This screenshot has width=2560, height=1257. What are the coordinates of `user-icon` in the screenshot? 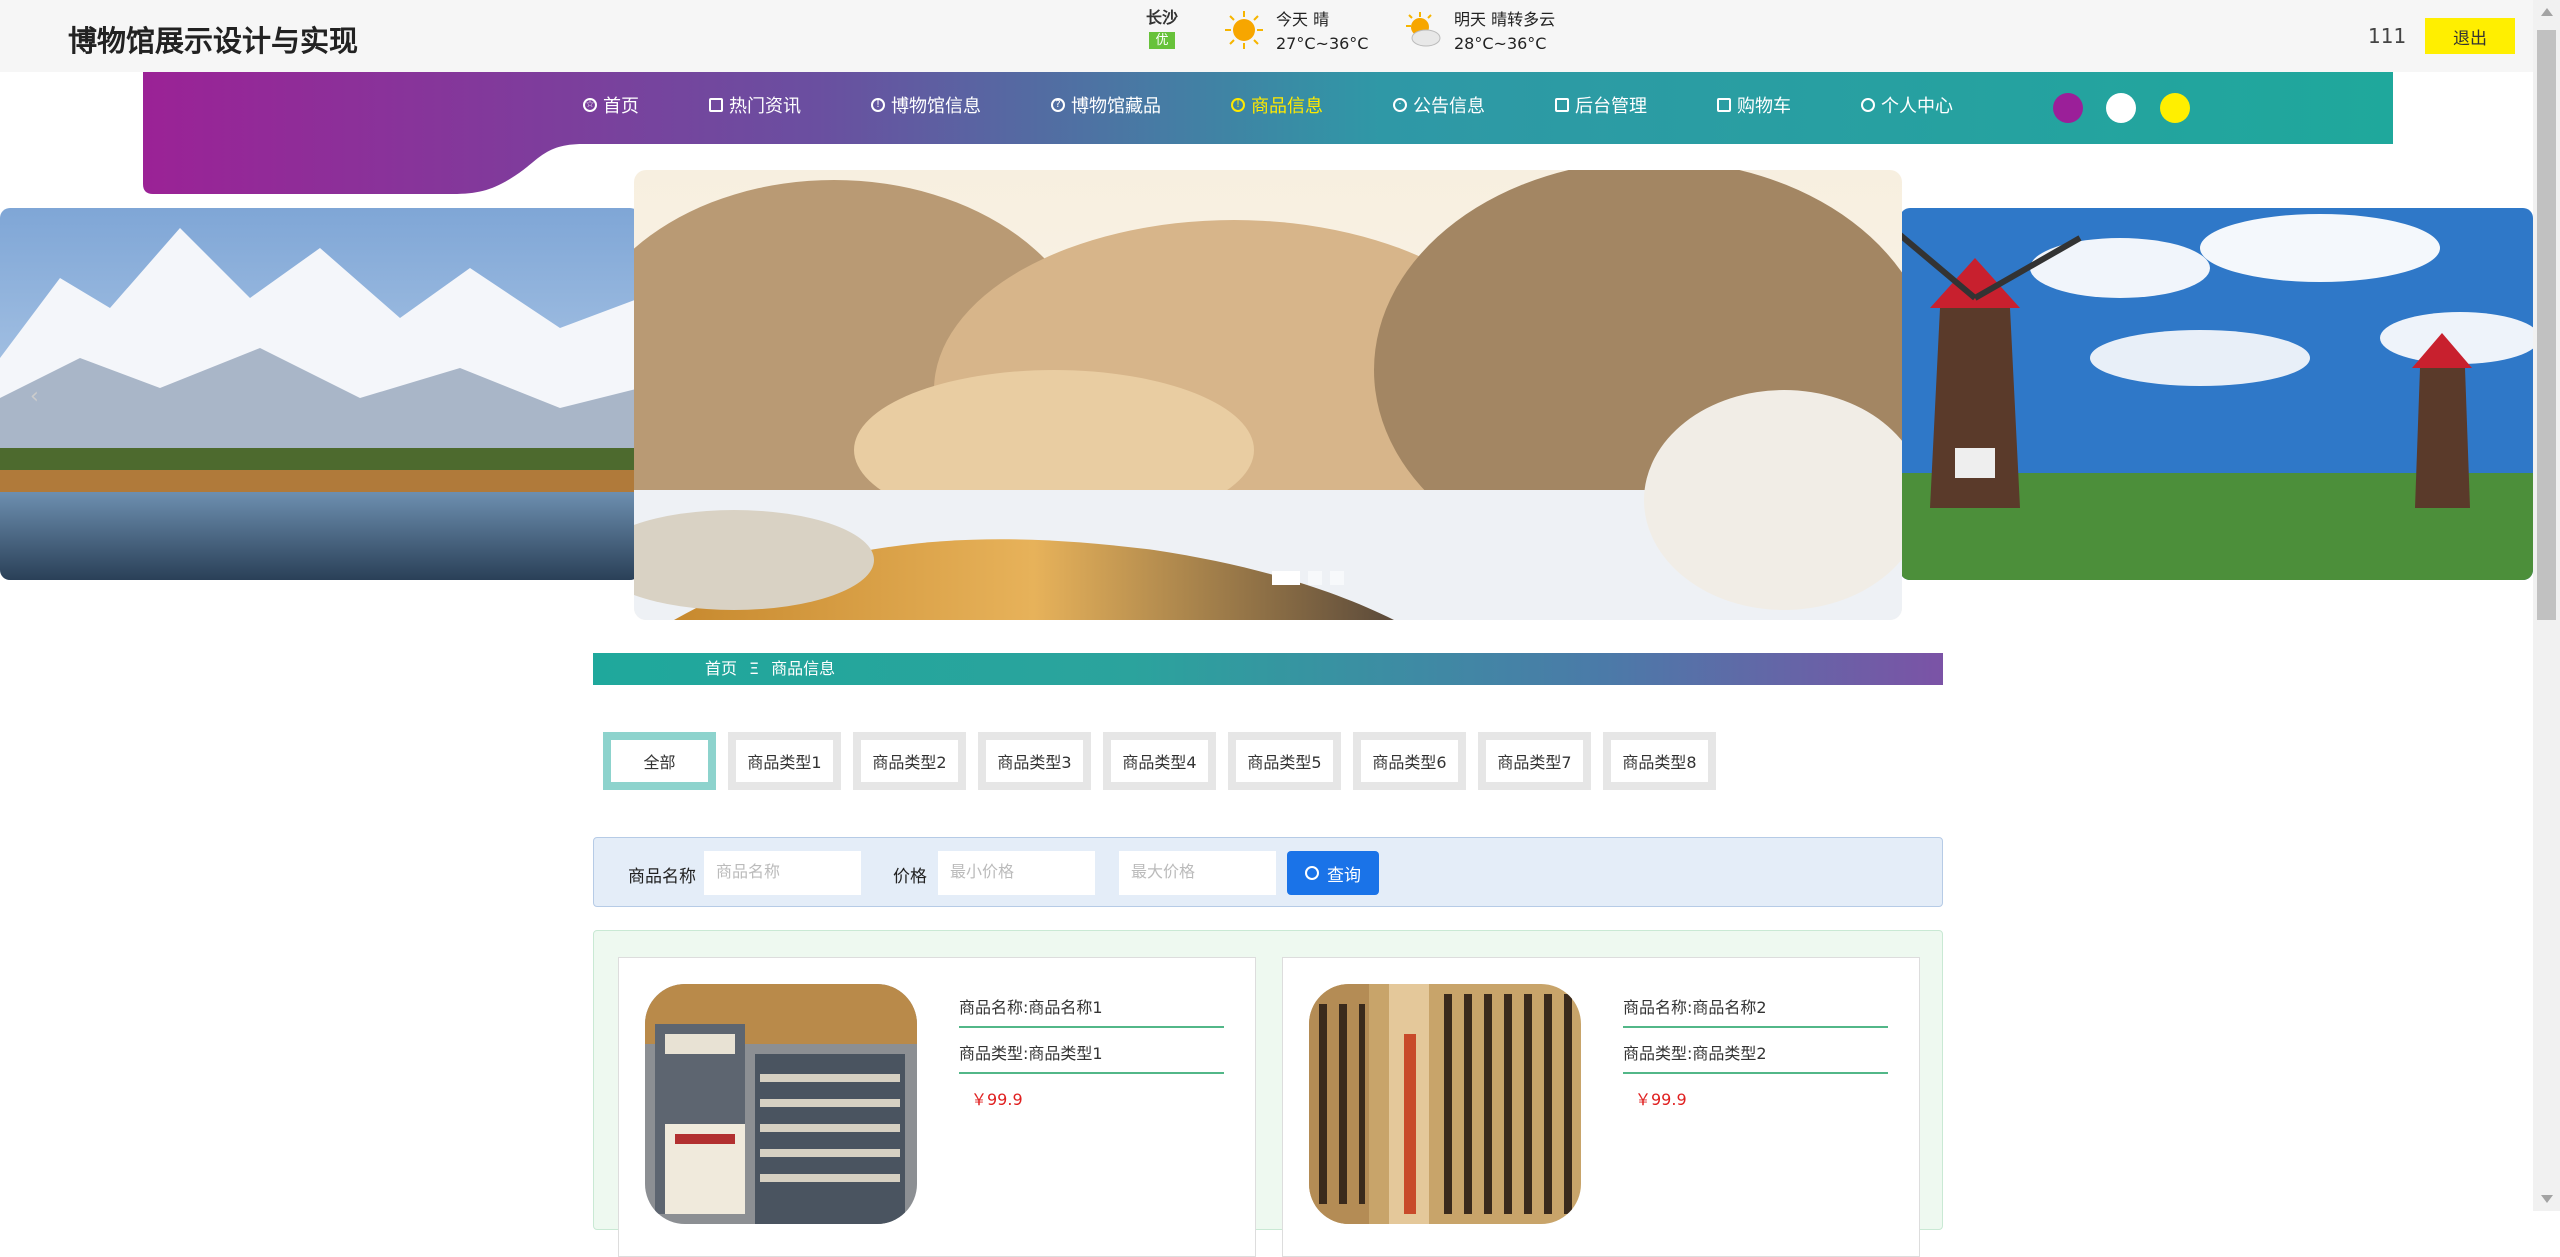 It's located at (1868, 105).